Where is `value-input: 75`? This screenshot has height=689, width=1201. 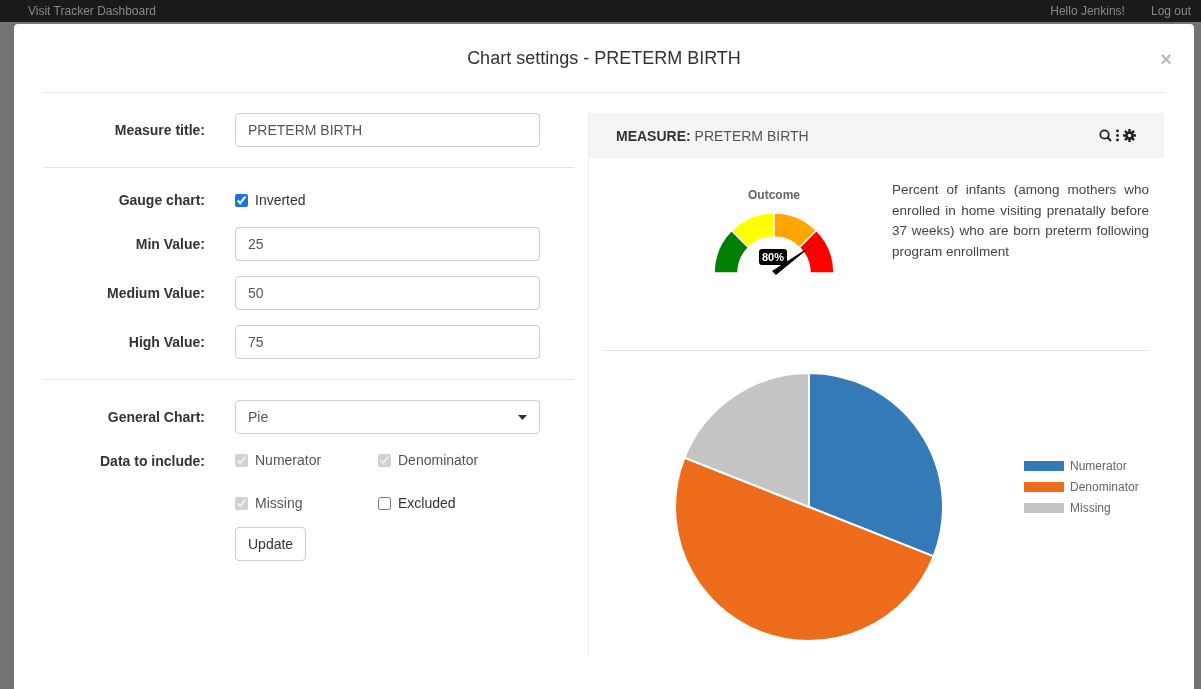 value-input: 75 is located at coordinates (387, 342).